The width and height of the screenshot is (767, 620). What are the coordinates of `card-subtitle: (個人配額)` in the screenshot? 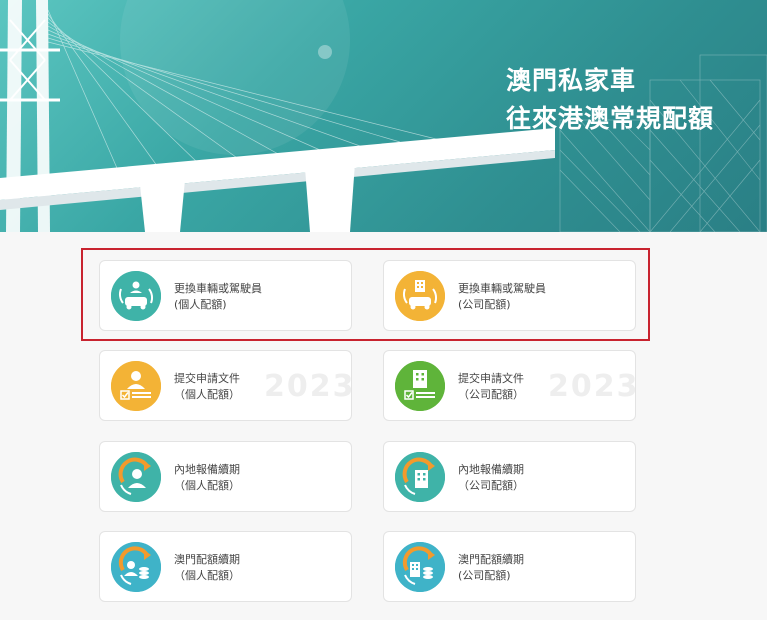 It's located at (200, 304).